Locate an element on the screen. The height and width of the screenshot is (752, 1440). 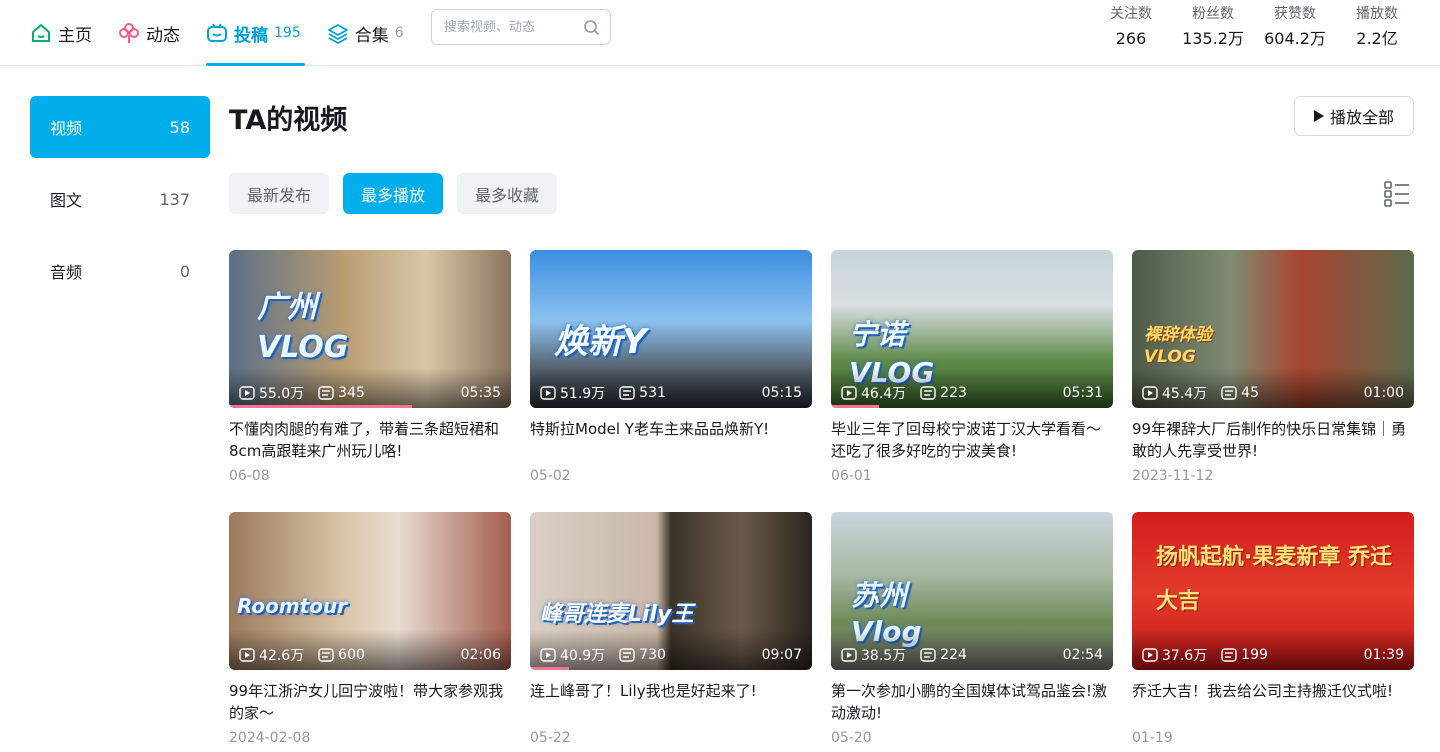
danmaku-count-value: 730 is located at coordinates (652, 655).